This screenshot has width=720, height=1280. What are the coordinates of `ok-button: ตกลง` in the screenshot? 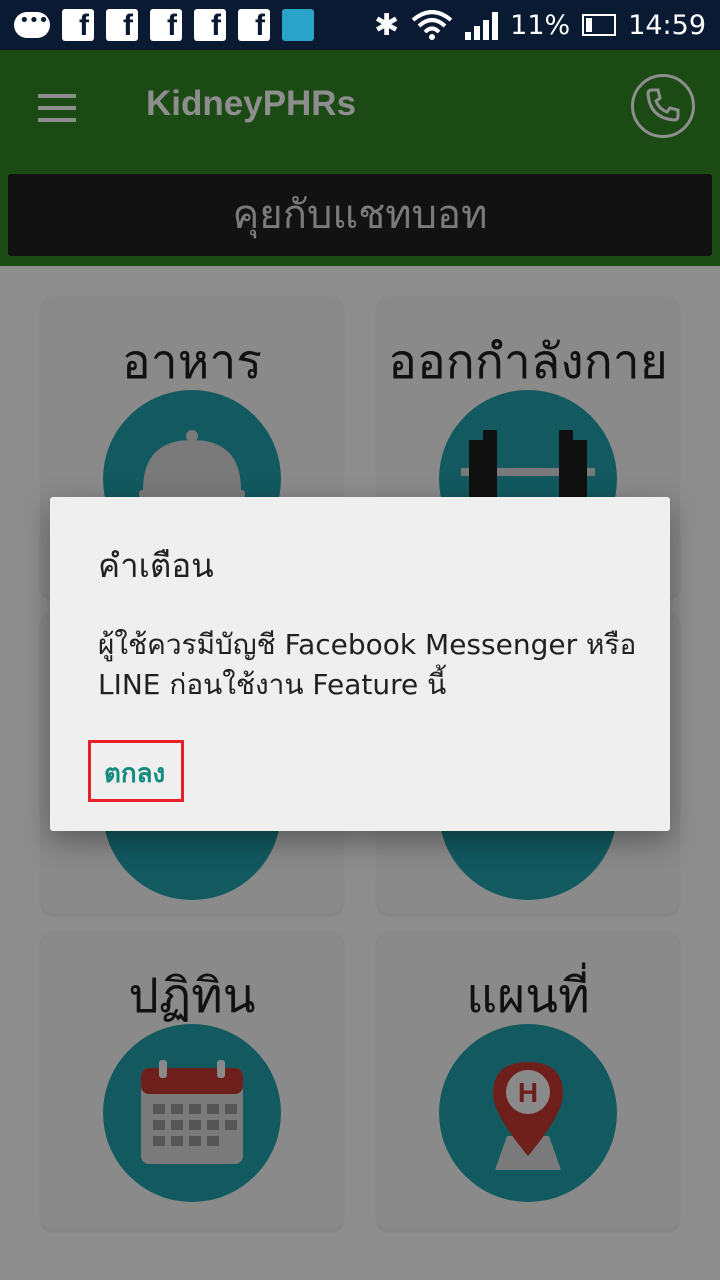 It's located at (134, 773).